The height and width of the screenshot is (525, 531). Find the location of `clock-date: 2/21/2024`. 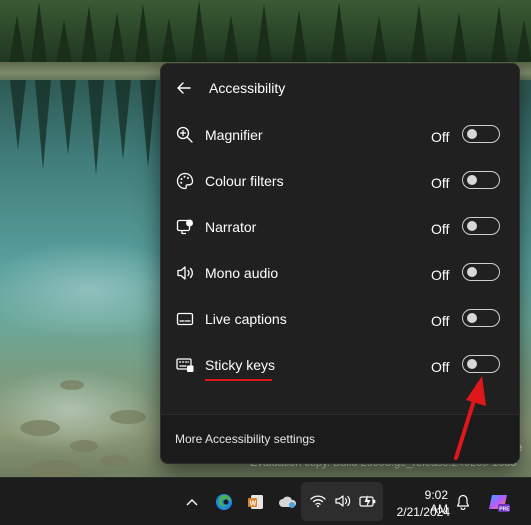

clock-date: 2/21/2024 is located at coordinates (422, 512).